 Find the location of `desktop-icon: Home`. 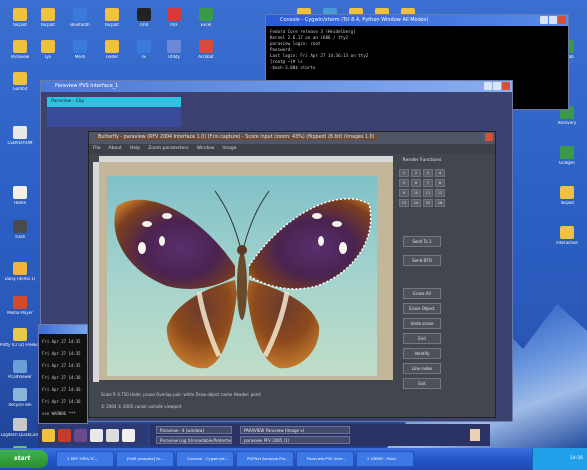

desktop-icon: Home is located at coordinates (20, 195).